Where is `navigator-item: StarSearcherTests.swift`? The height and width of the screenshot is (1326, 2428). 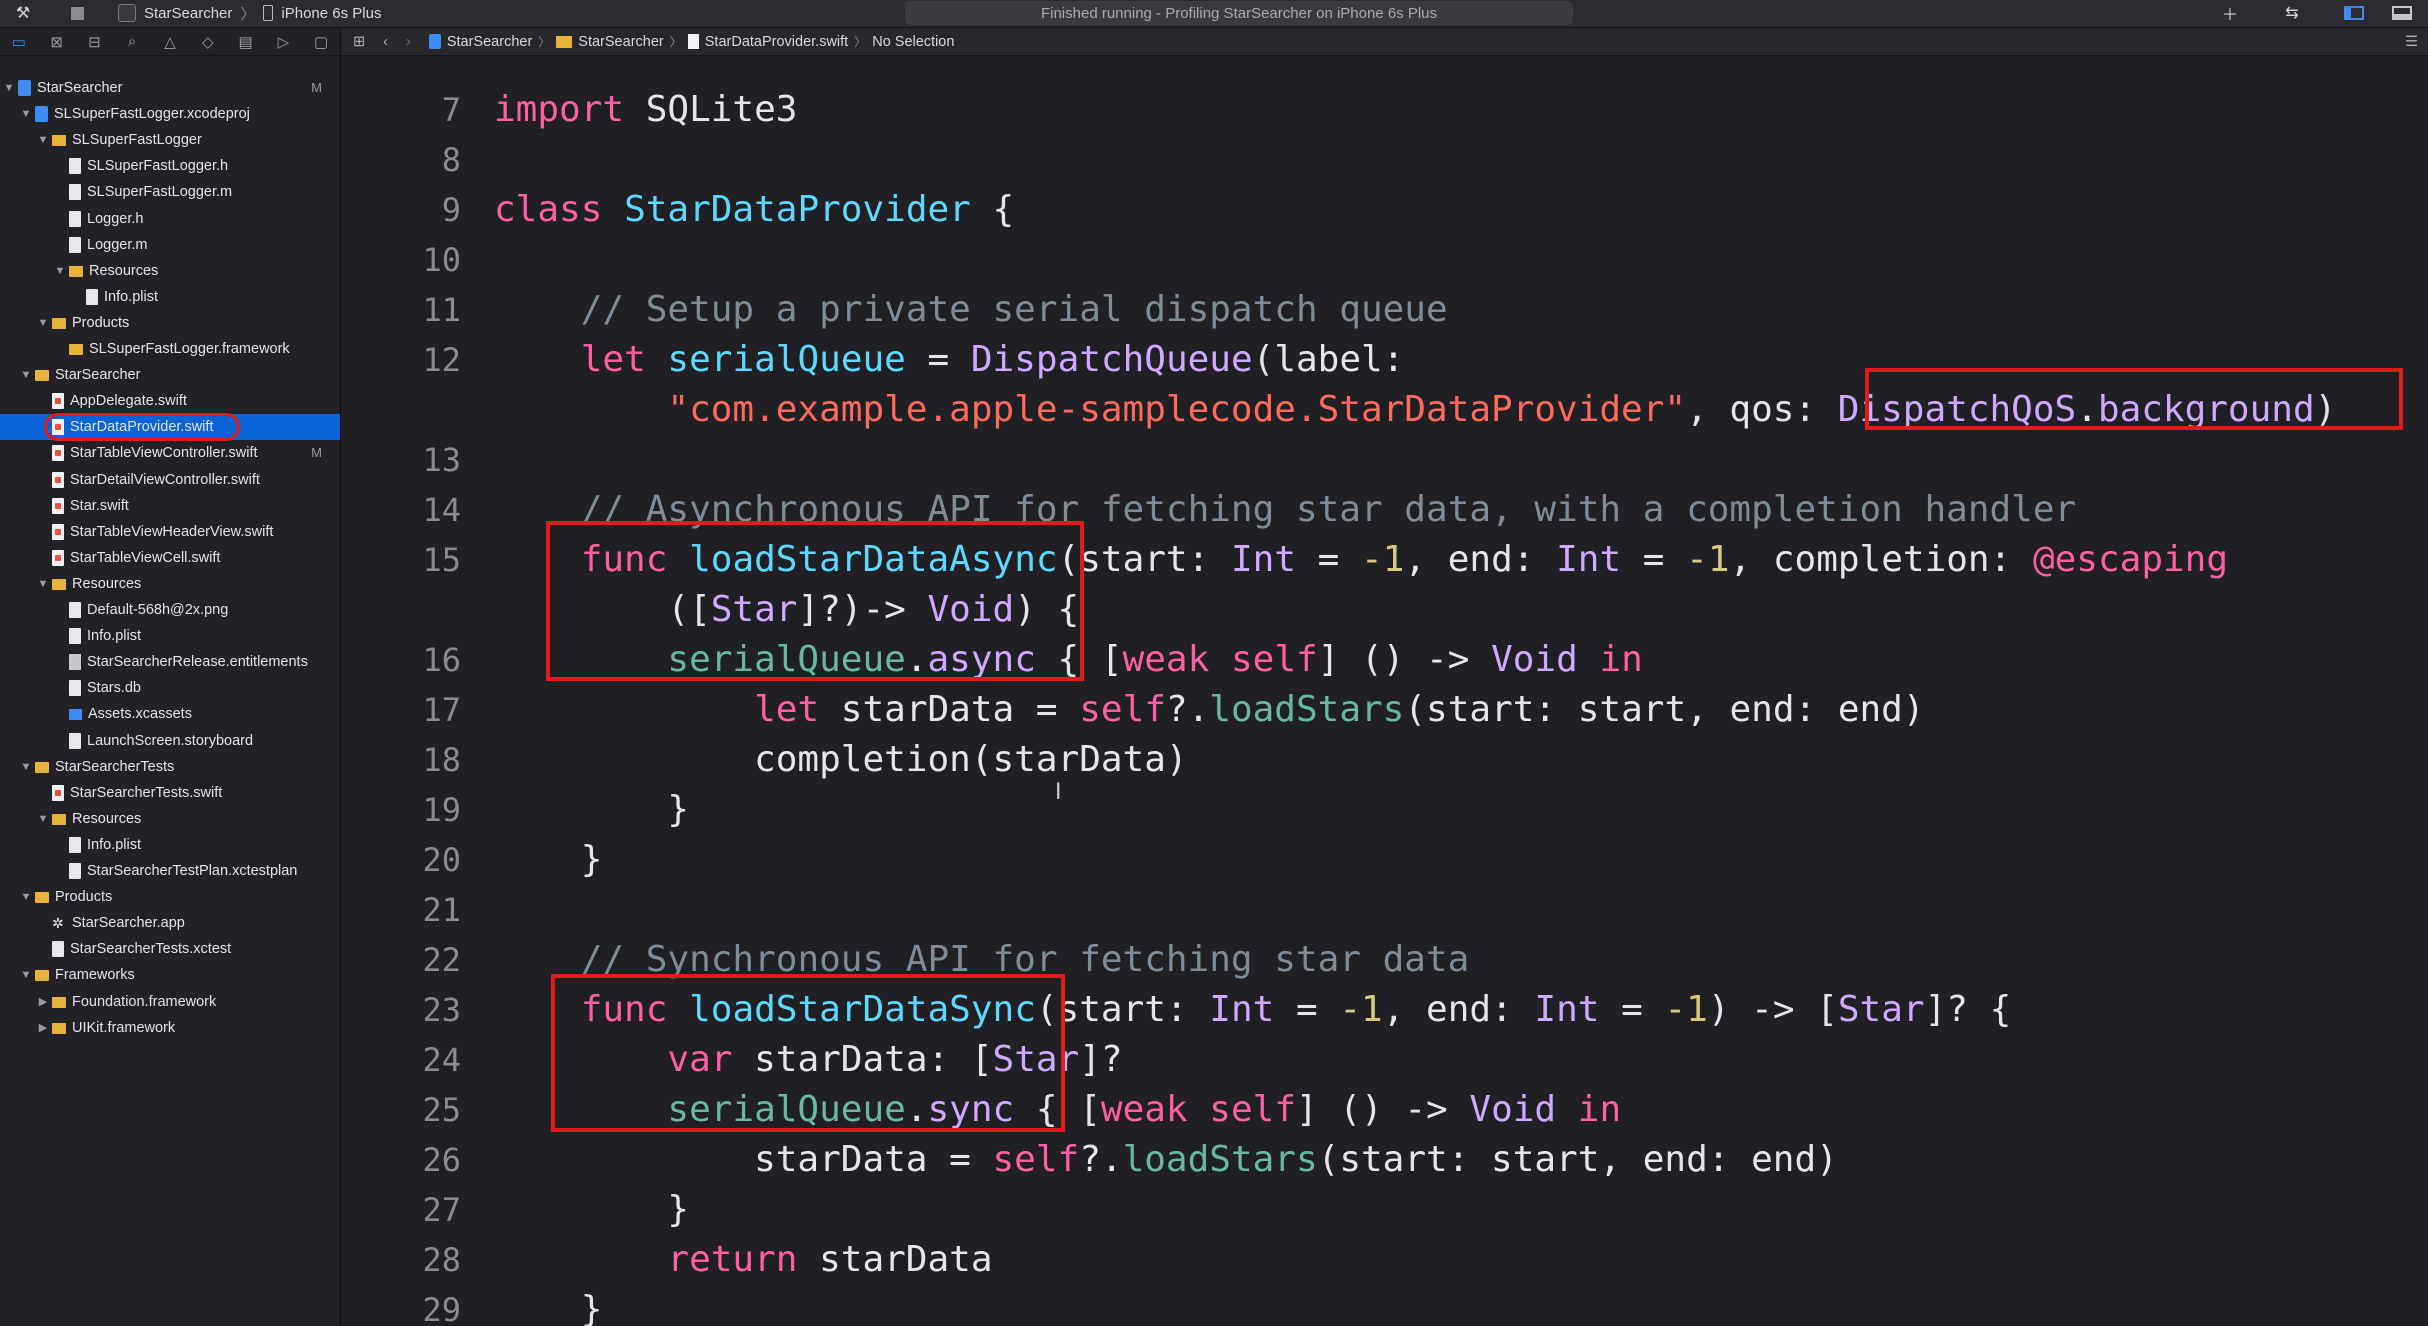
navigator-item: StarSearcherTests.swift is located at coordinates (188, 793).